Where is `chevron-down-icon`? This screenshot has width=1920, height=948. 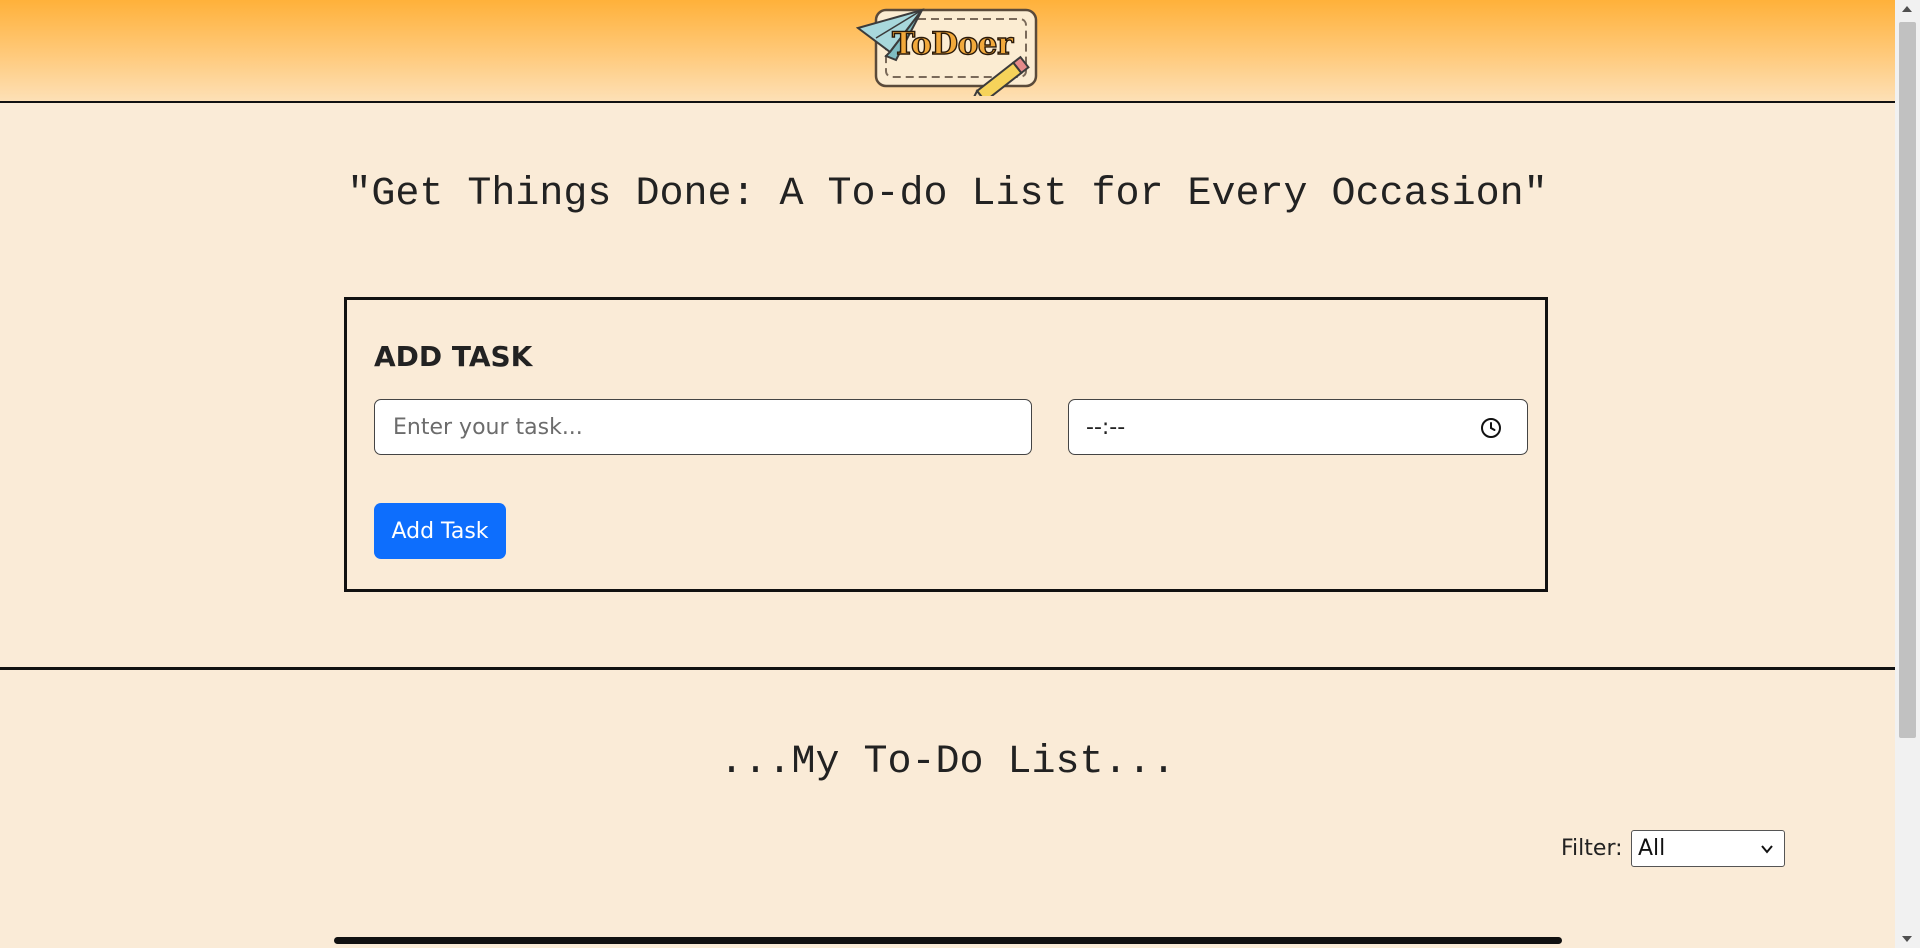
chevron-down-icon is located at coordinates (1767, 849).